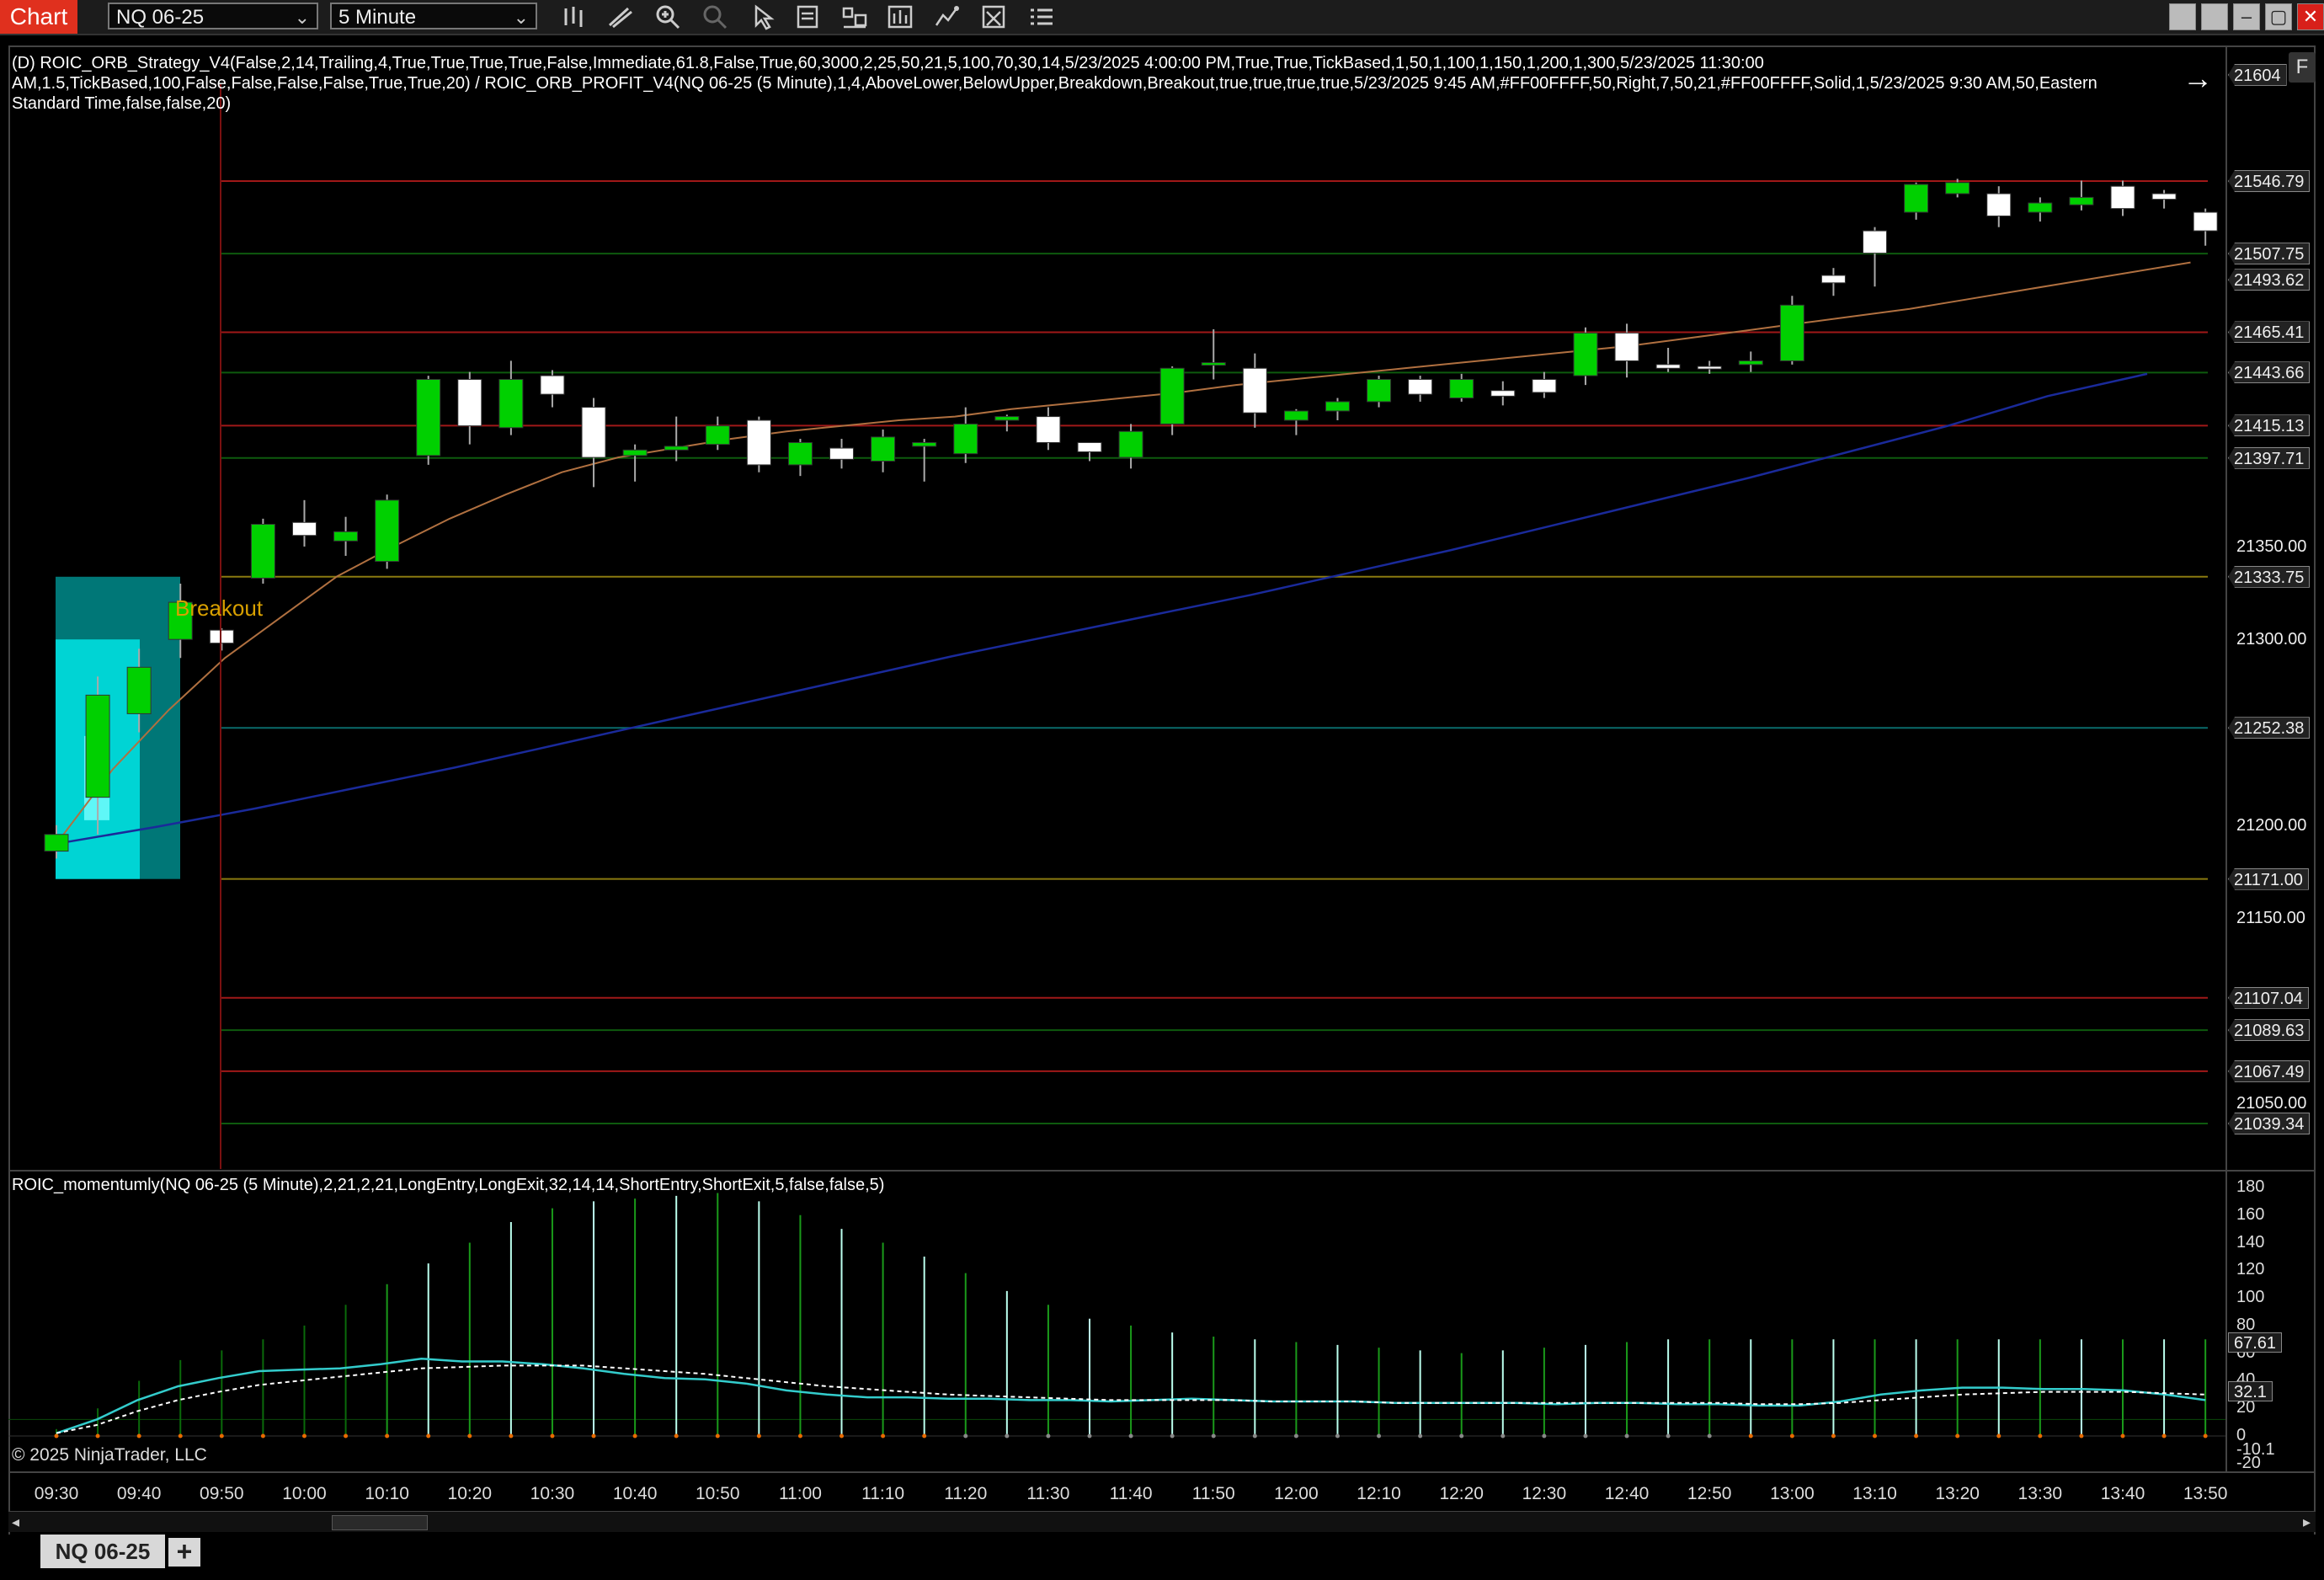 The width and height of the screenshot is (2324, 1580). Describe the element at coordinates (2269, 426) in the screenshot. I see `price-tag: 21415.13` at that location.